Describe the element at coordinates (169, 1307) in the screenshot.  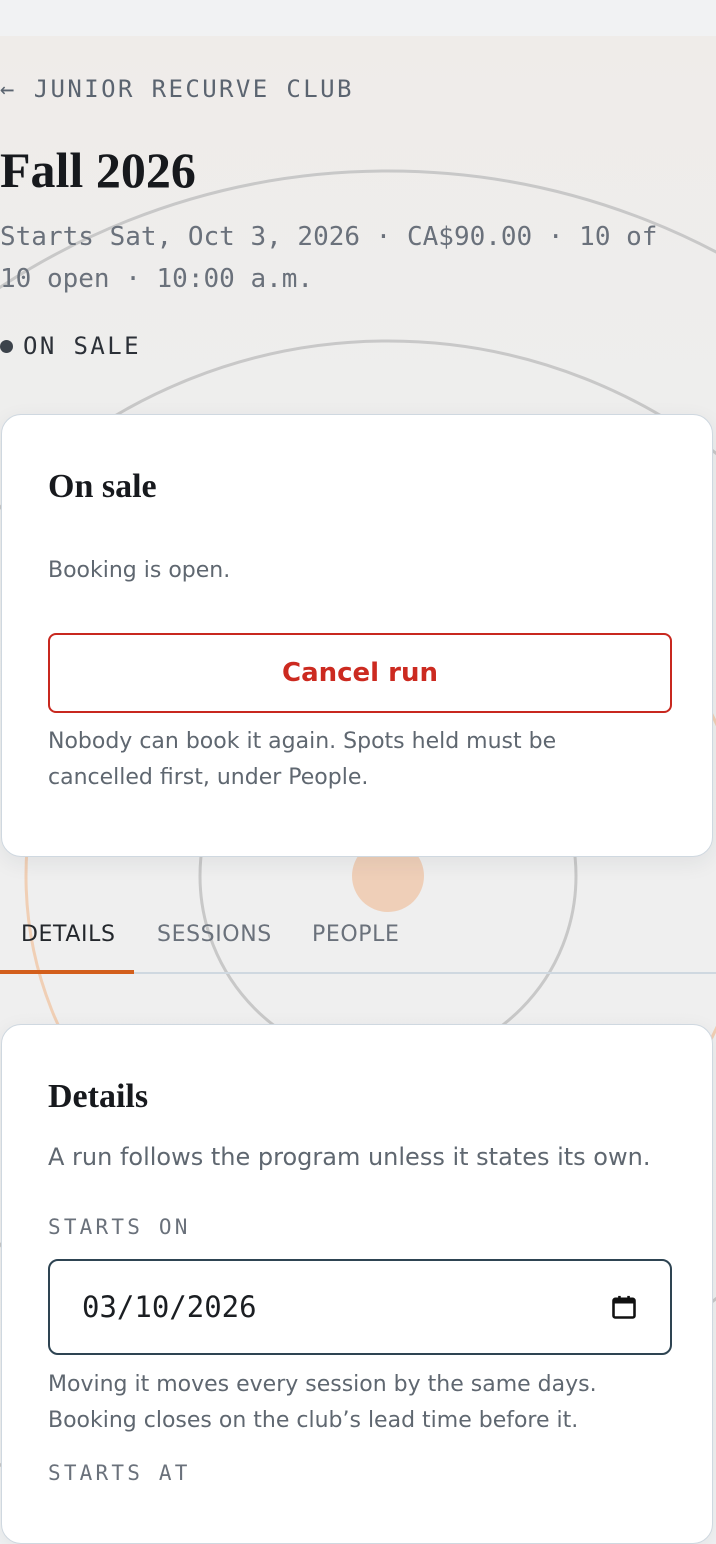
I see `starts-on-value: 03/10/2026` at that location.